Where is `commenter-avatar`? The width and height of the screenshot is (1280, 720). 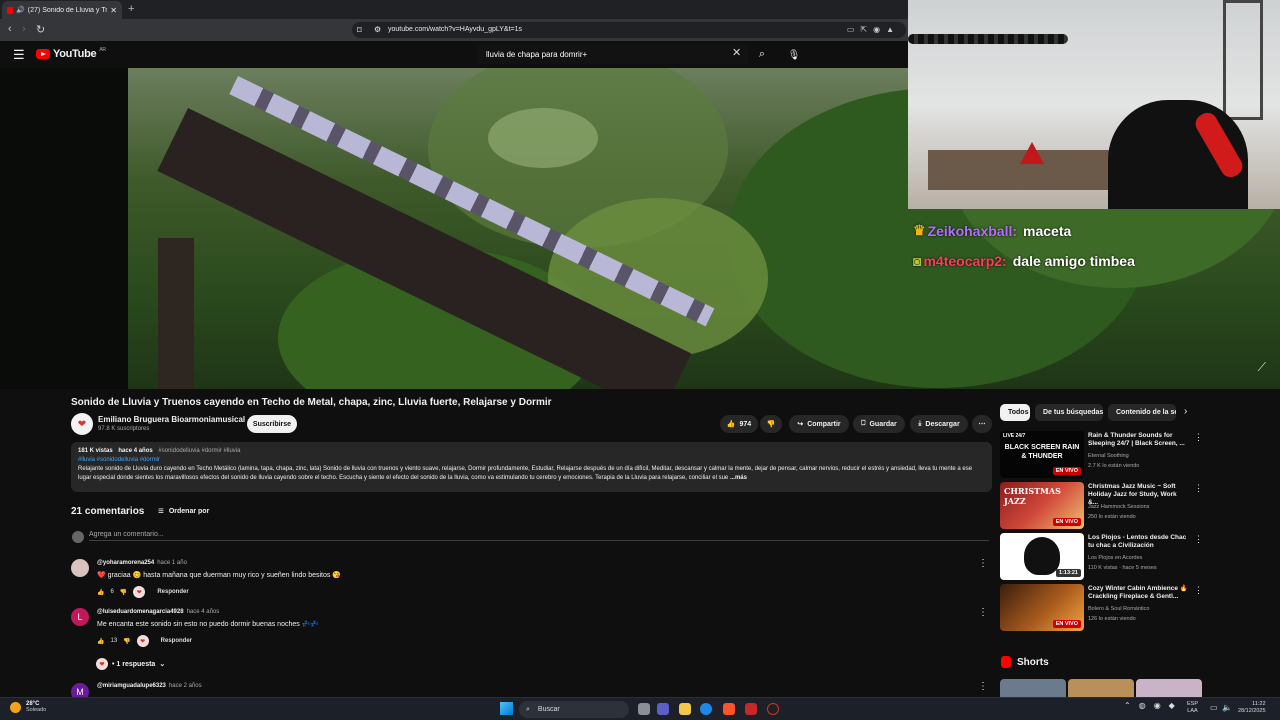
commenter-avatar is located at coordinates (80, 568).